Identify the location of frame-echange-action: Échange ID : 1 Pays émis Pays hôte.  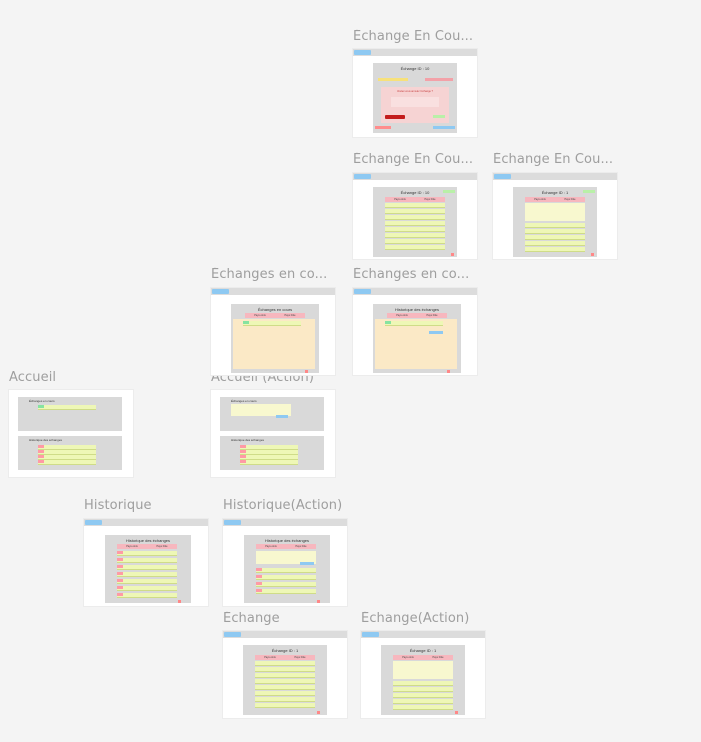
(423, 674).